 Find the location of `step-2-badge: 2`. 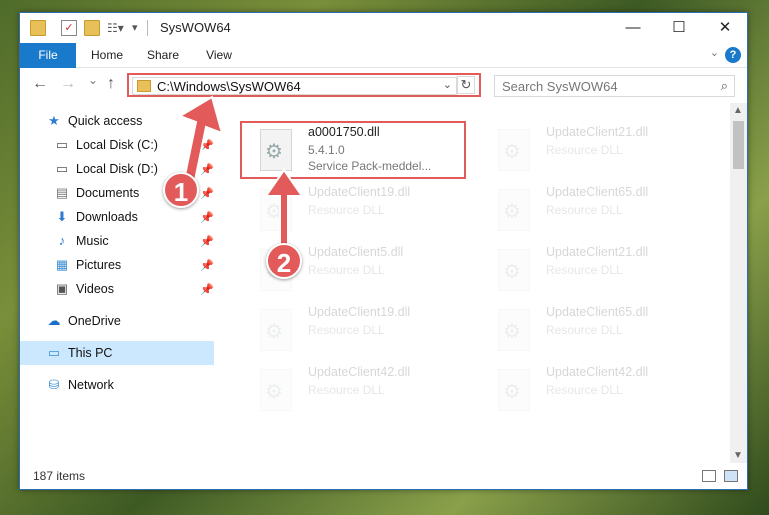

step-2-badge: 2 is located at coordinates (284, 261).